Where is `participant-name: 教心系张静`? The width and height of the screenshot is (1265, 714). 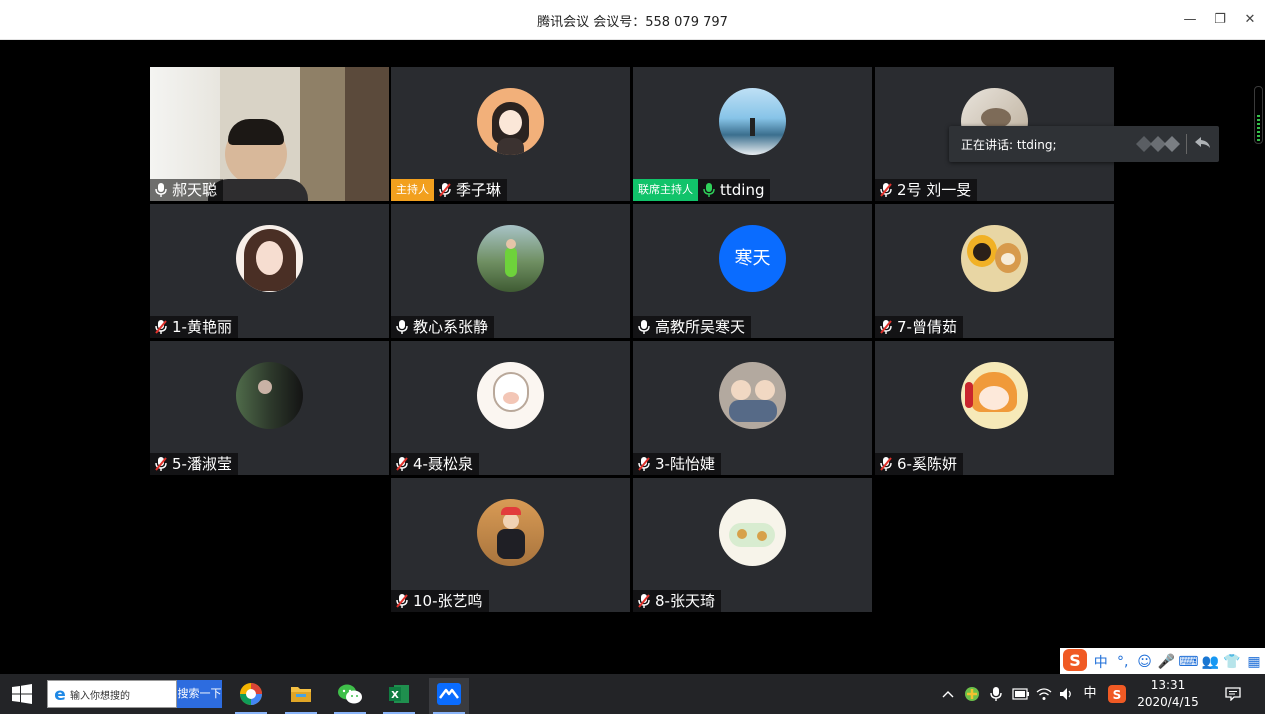
participant-name: 教心系张静 is located at coordinates (443, 327).